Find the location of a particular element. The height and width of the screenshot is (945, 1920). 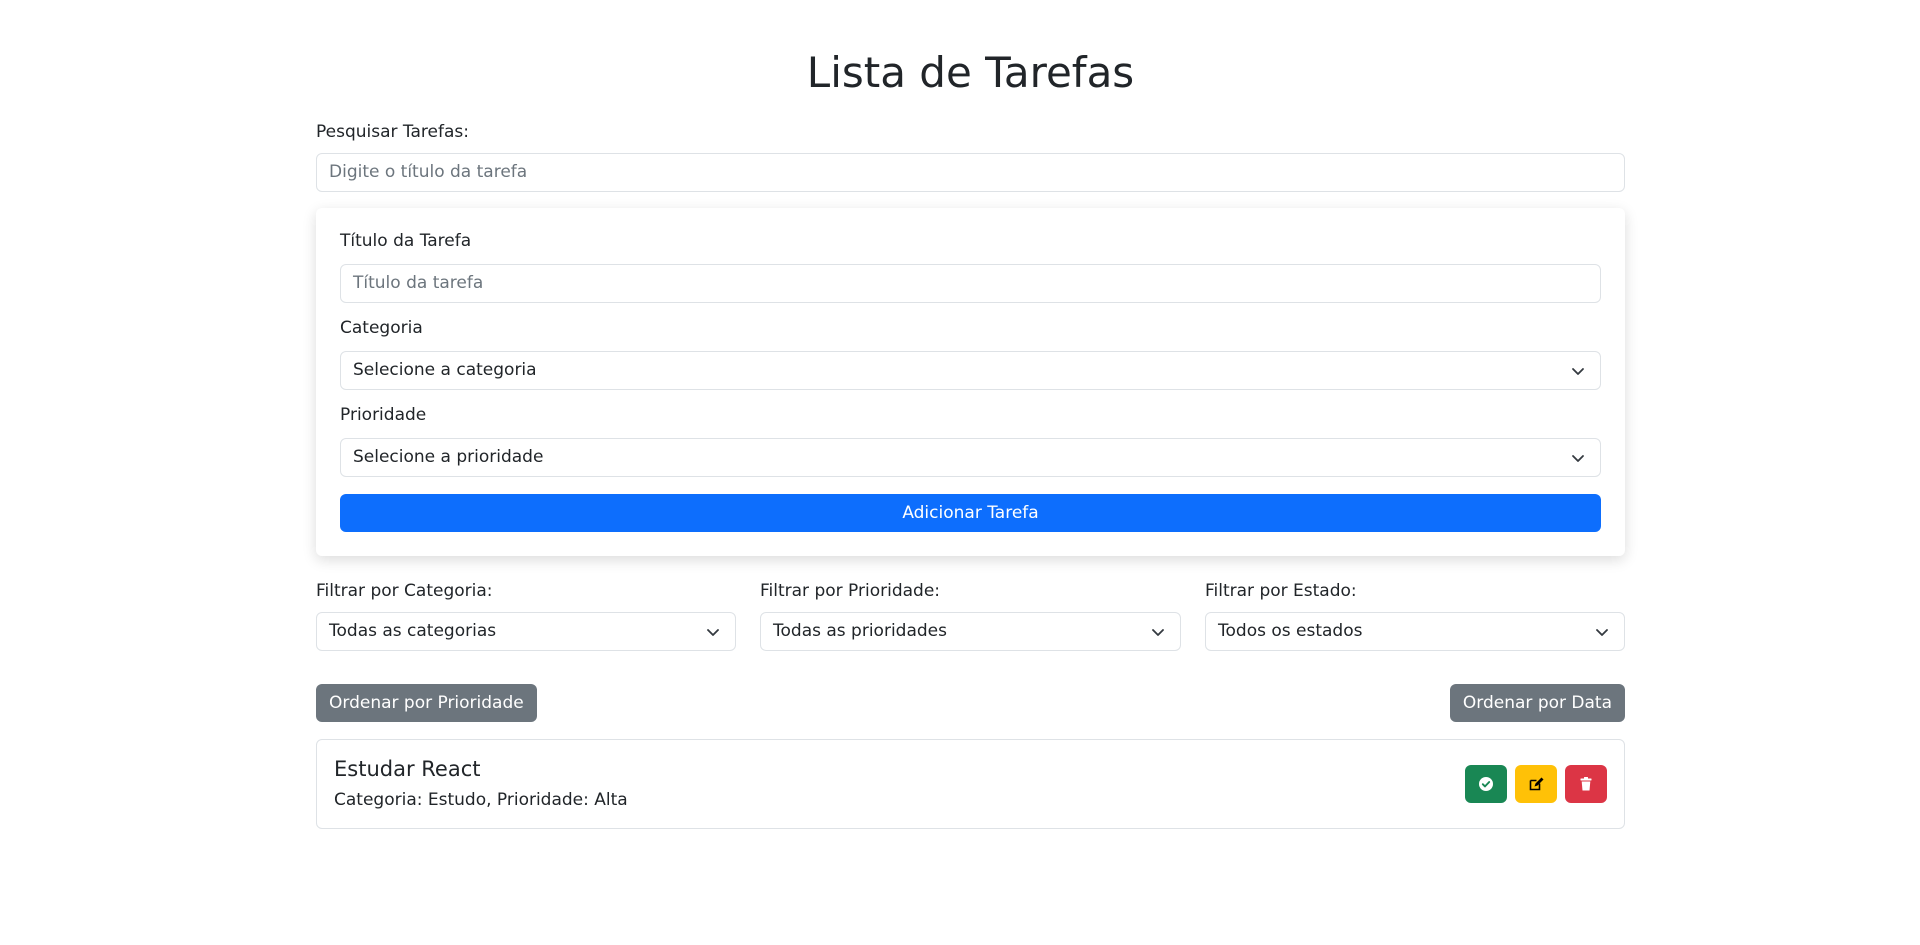

page-title: Lista de Tarefas is located at coordinates (970, 72).